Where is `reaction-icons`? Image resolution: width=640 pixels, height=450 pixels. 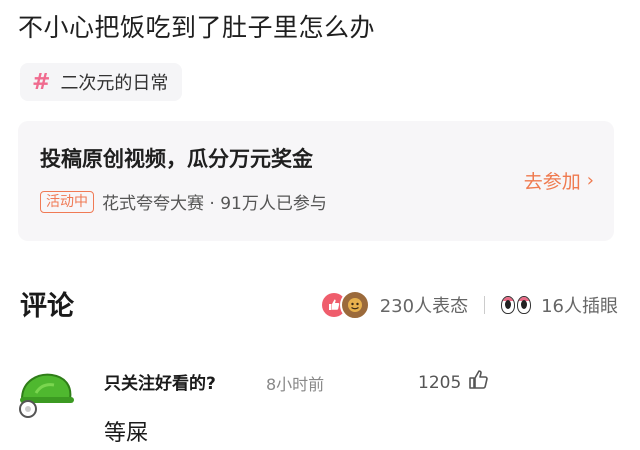 reaction-icons is located at coordinates (345, 305).